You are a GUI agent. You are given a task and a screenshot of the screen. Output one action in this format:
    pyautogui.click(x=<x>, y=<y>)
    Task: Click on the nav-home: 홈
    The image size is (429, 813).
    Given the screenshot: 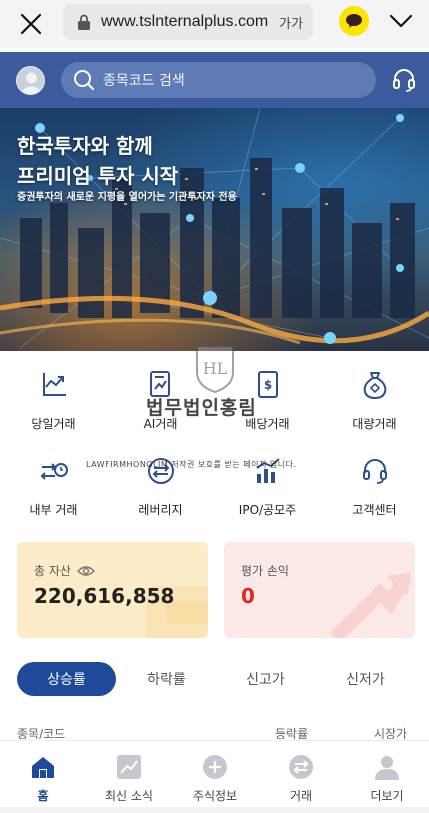 What is the action you would take?
    pyautogui.click(x=43, y=774)
    